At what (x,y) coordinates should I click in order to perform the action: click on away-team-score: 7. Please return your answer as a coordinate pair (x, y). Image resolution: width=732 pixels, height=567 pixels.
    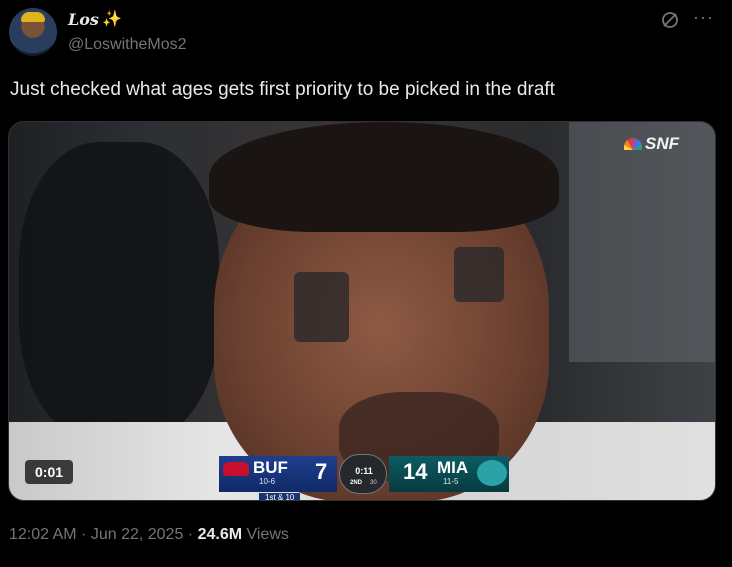
    Looking at the image, I should click on (321, 471).